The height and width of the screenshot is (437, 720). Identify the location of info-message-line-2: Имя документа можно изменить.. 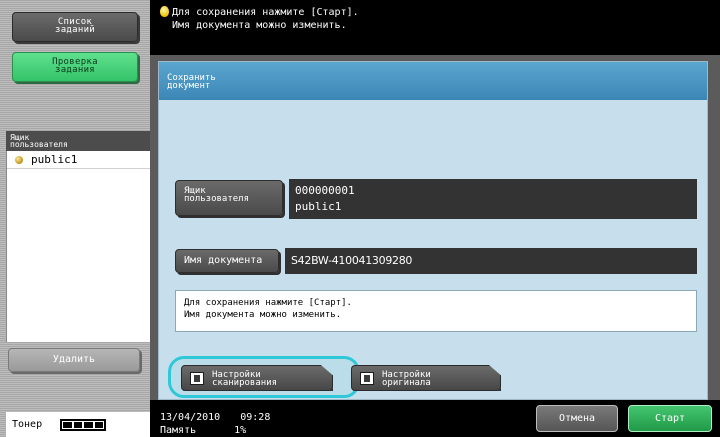
(263, 315).